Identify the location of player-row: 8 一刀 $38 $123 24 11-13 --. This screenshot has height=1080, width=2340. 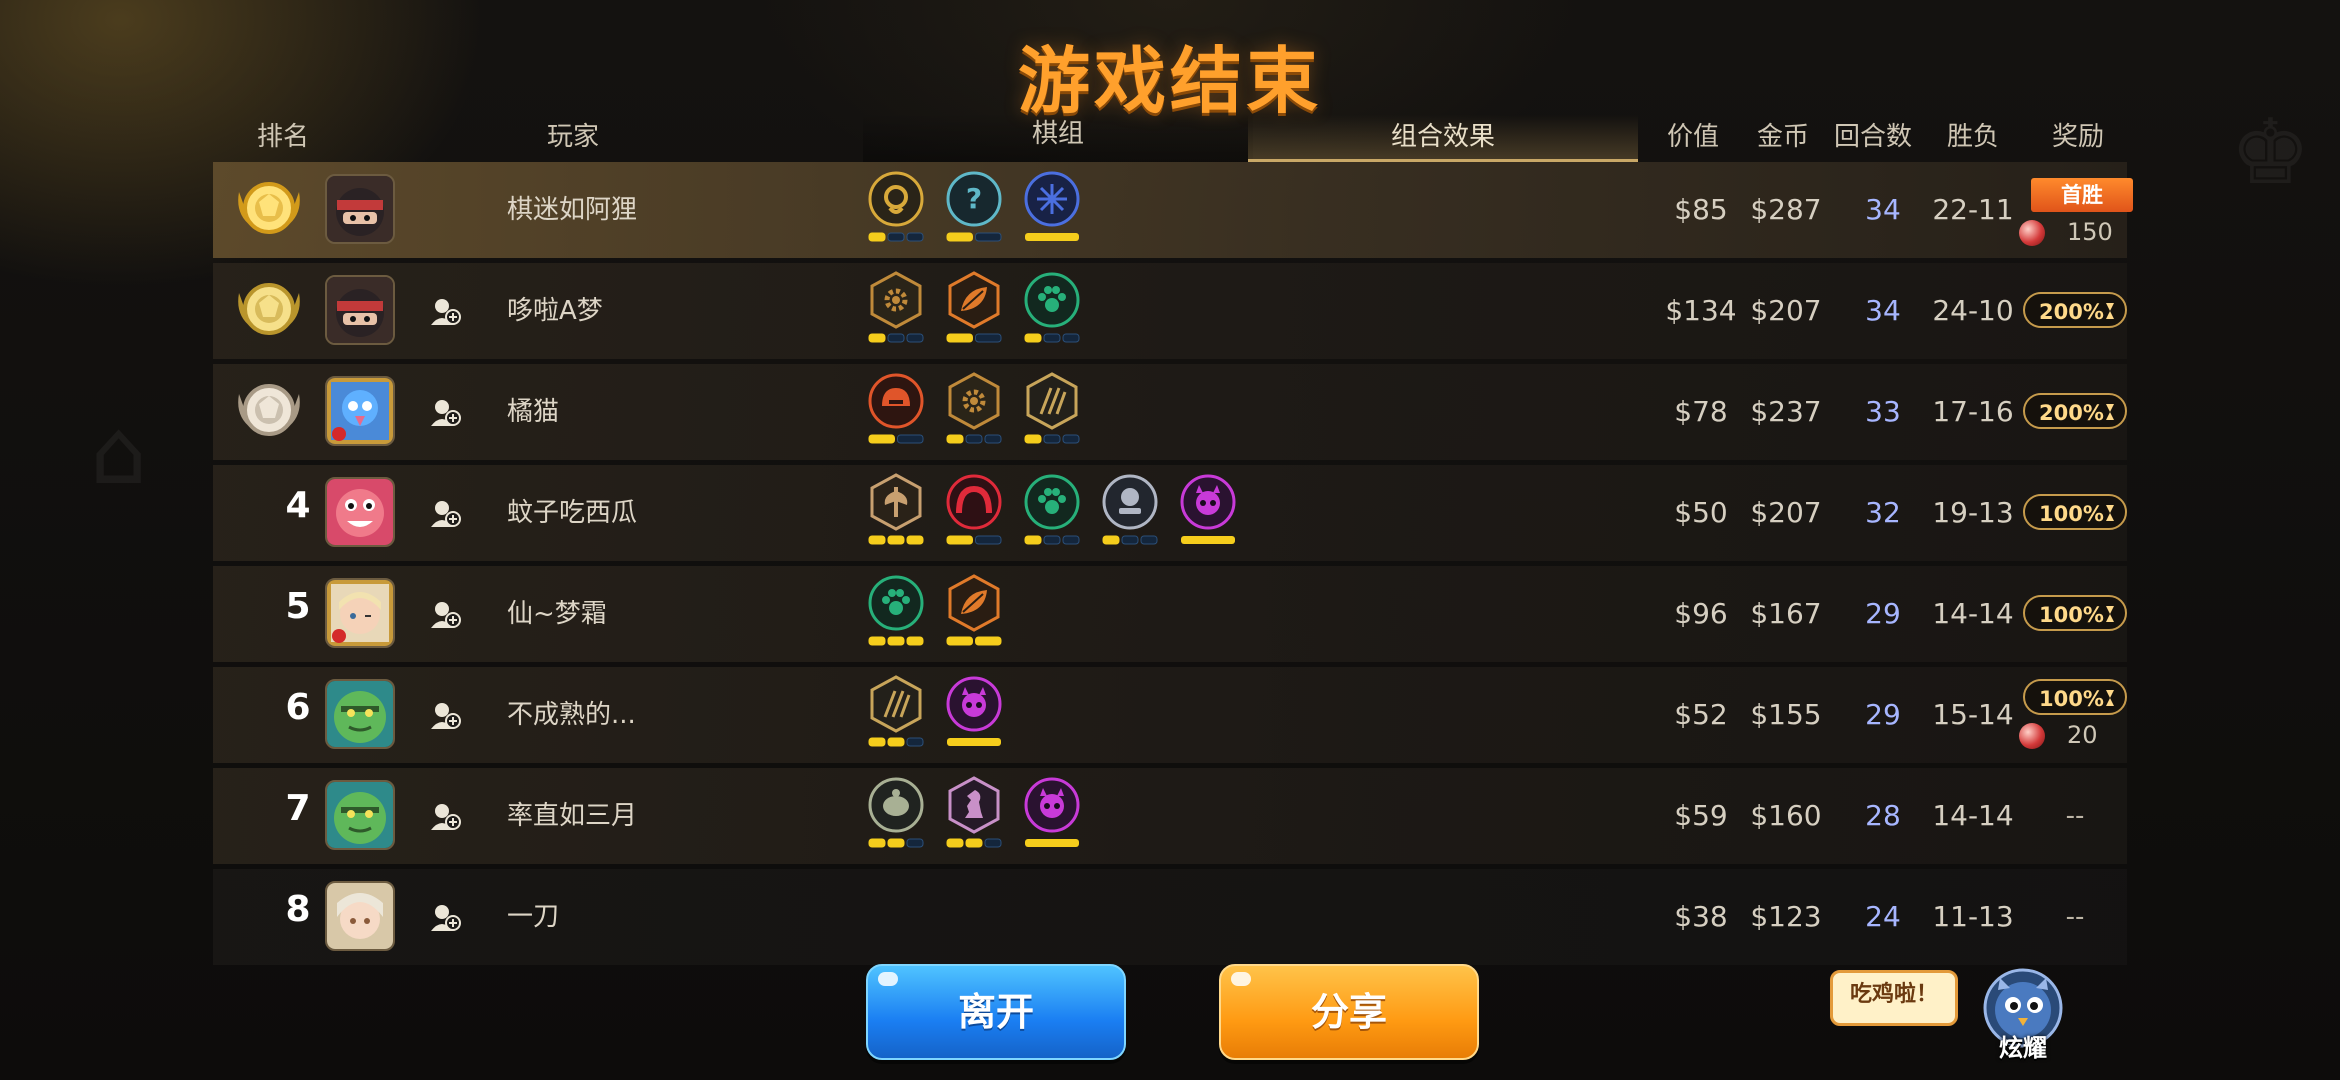
(1170, 917).